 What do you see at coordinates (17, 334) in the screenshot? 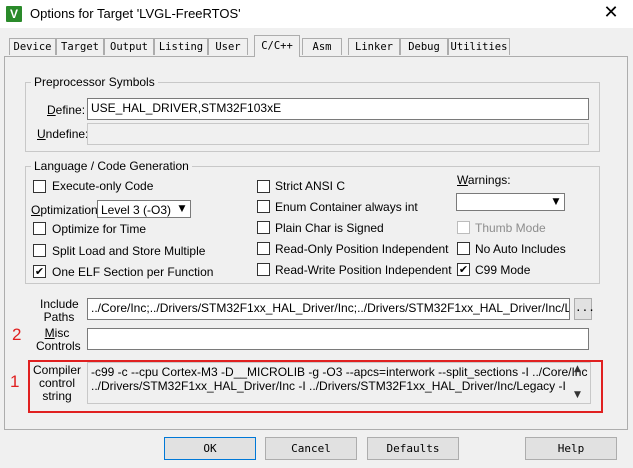
I see `annotation-2: 2` at bounding box center [17, 334].